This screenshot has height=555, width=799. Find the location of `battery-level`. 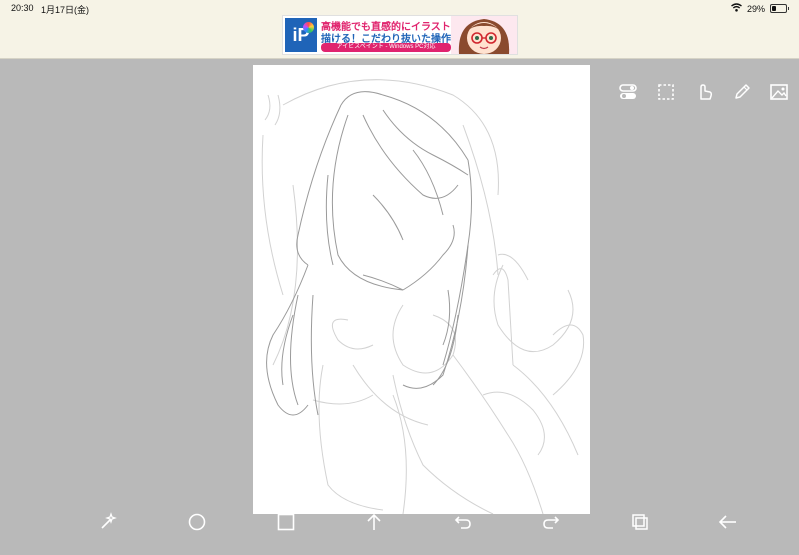

battery-level is located at coordinates (774, 8).